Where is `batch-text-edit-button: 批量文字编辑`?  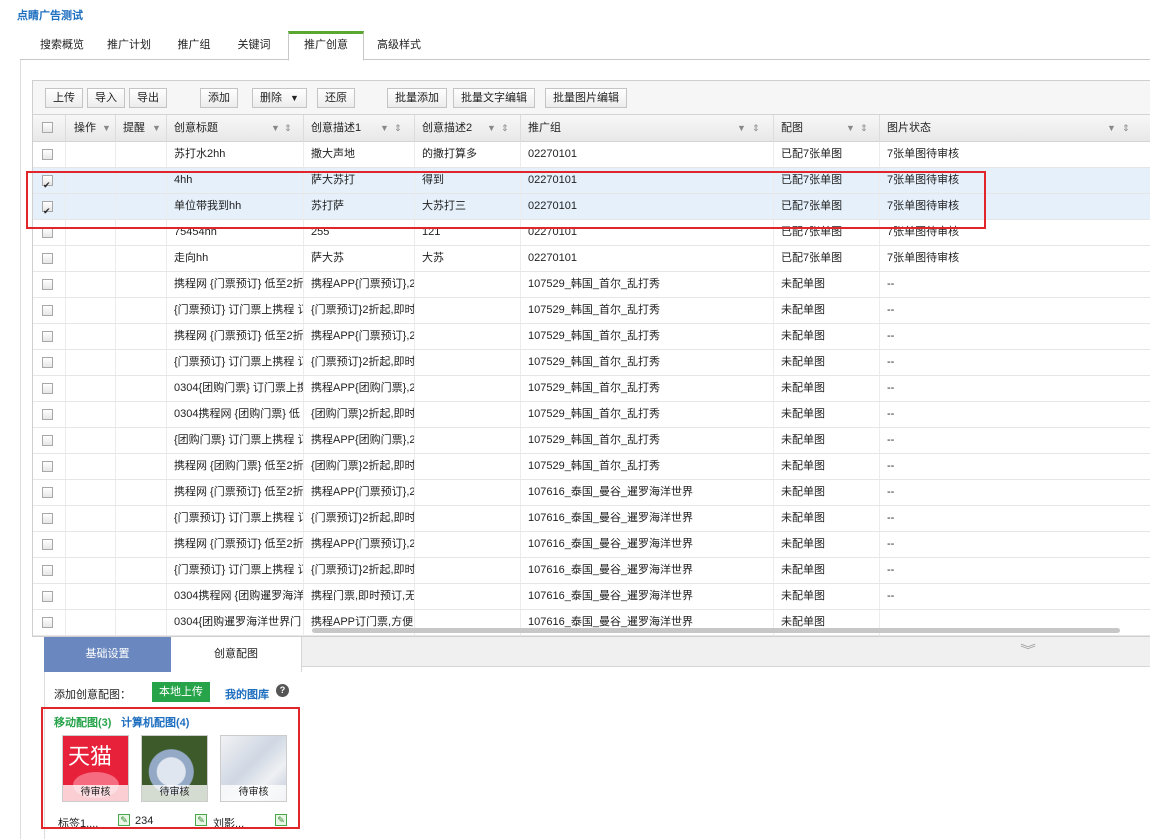 batch-text-edit-button: 批量文字编辑 is located at coordinates (494, 98).